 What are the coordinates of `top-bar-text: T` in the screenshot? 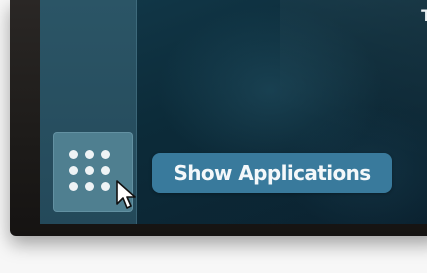 It's located at (424, 15).